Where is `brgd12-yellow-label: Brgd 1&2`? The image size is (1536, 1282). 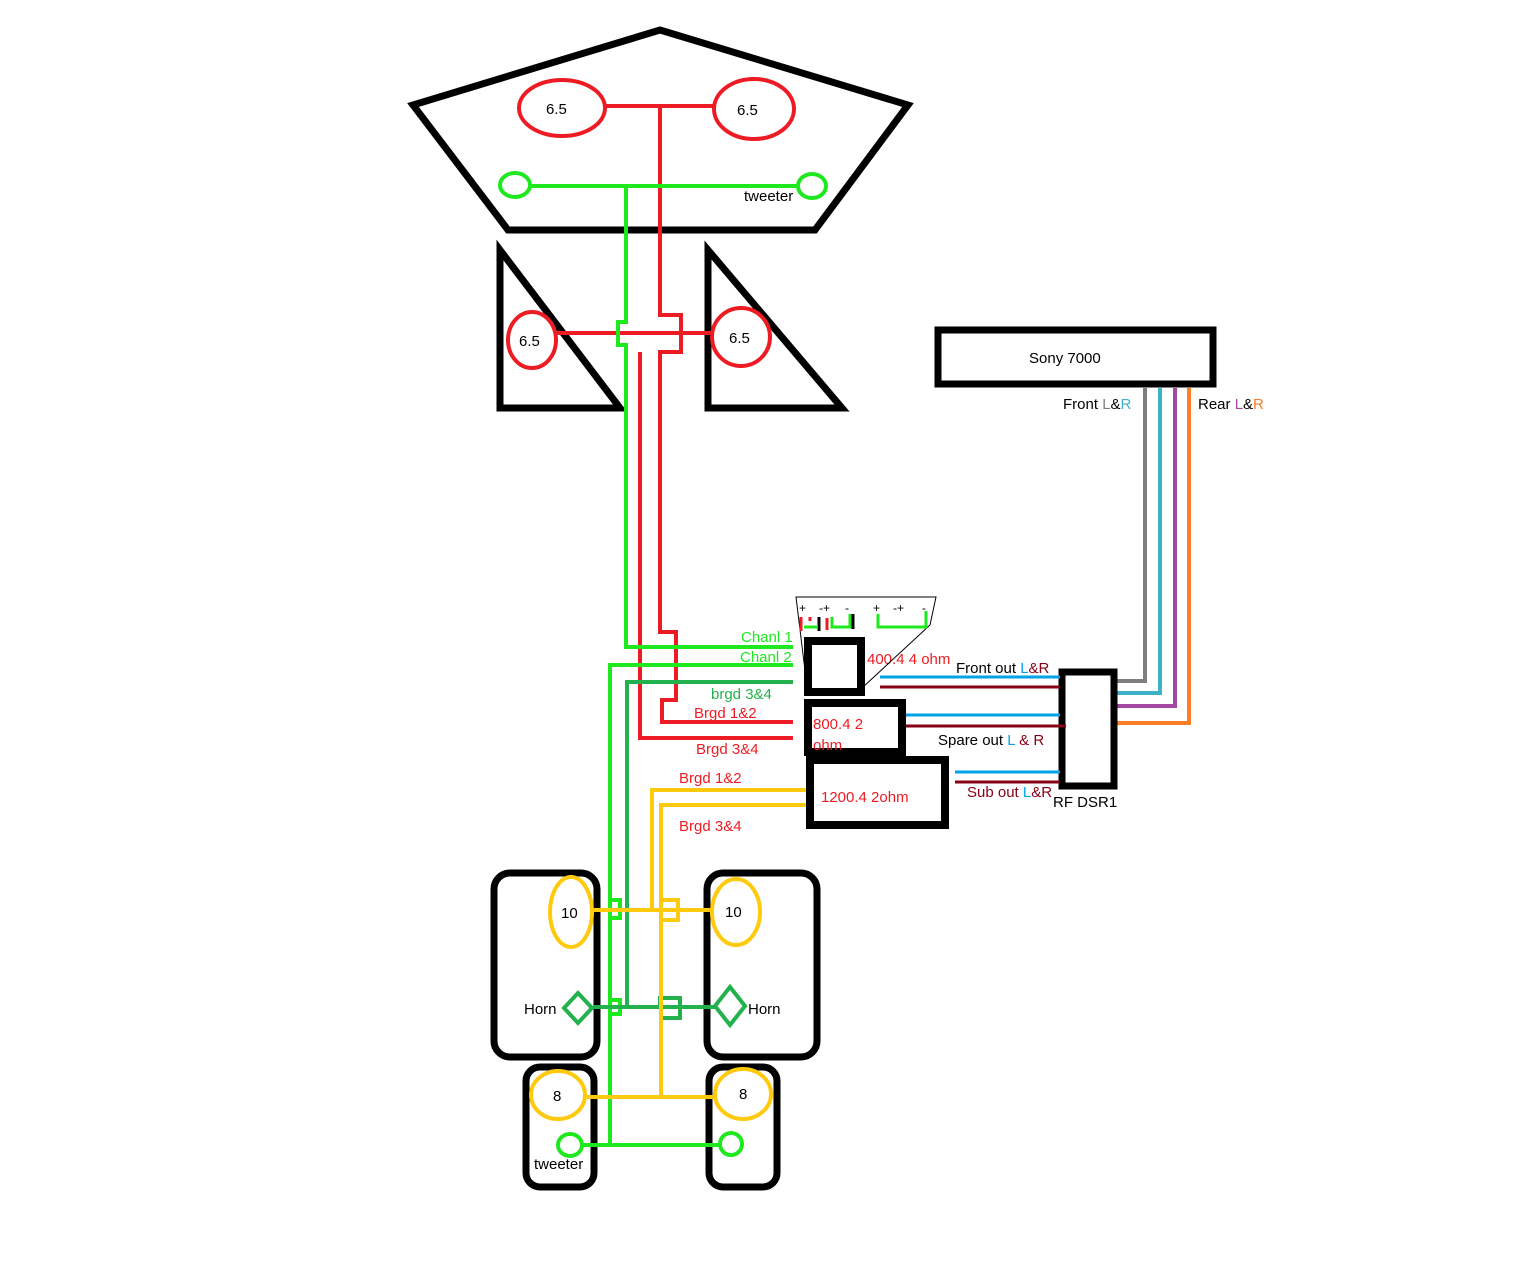 brgd12-yellow-label: Brgd 1&2 is located at coordinates (710, 778).